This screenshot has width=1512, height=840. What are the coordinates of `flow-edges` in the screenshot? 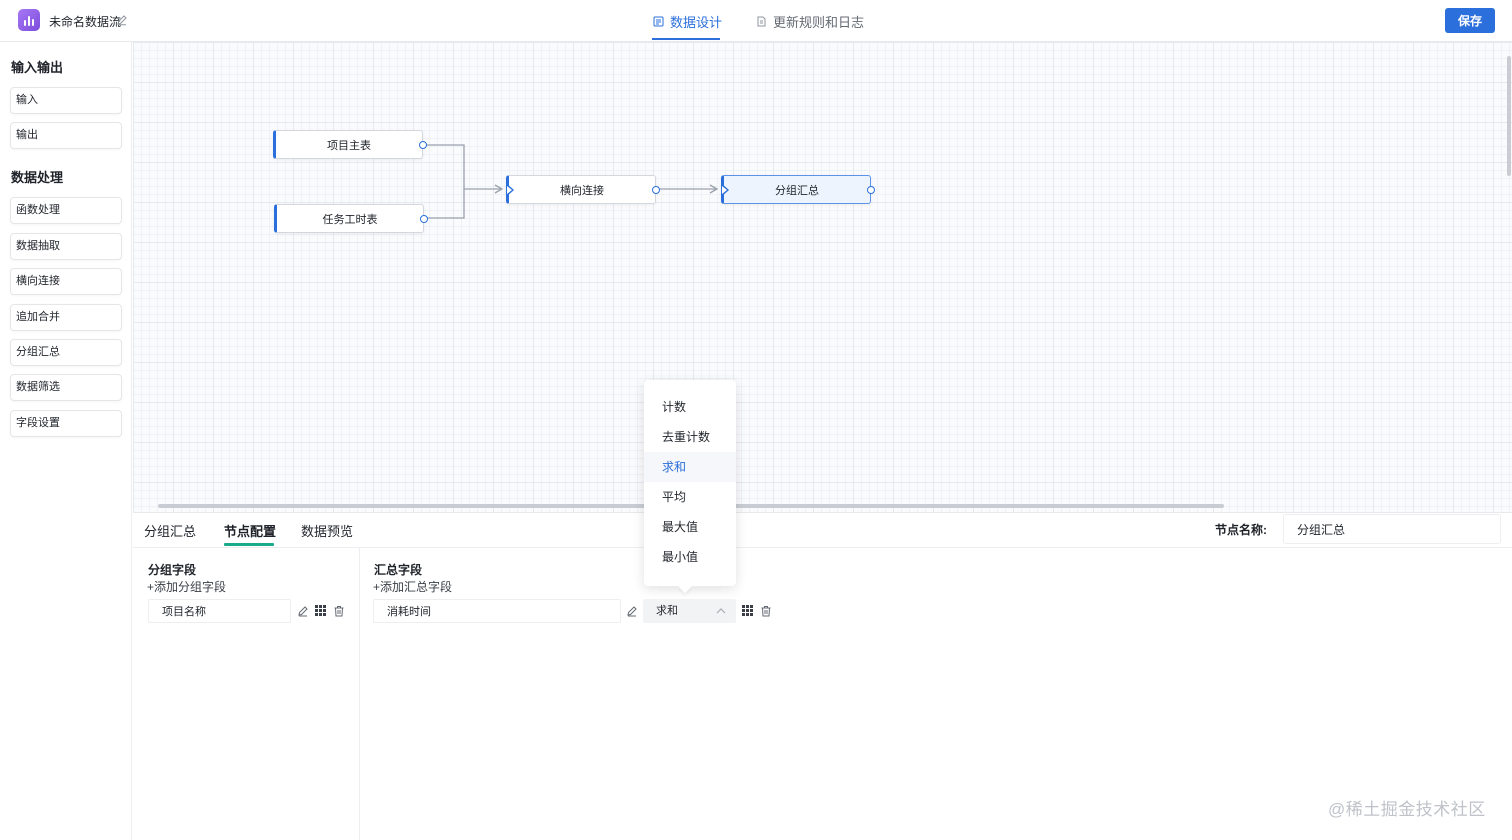 It's located at (571, 181).